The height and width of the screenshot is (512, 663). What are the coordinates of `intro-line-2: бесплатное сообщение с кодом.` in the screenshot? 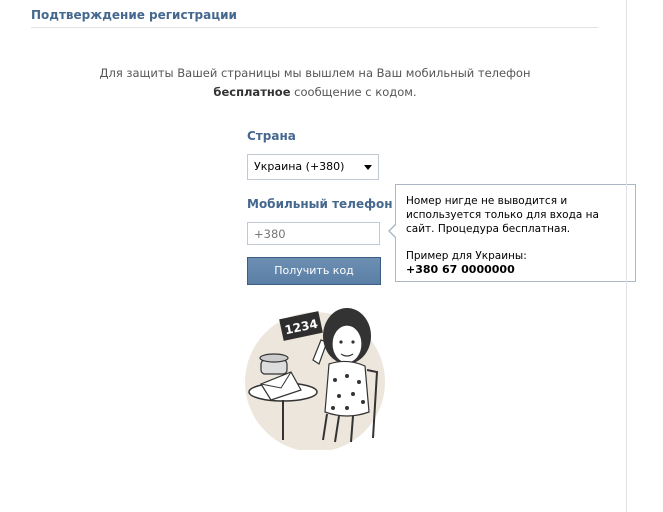 It's located at (315, 92).